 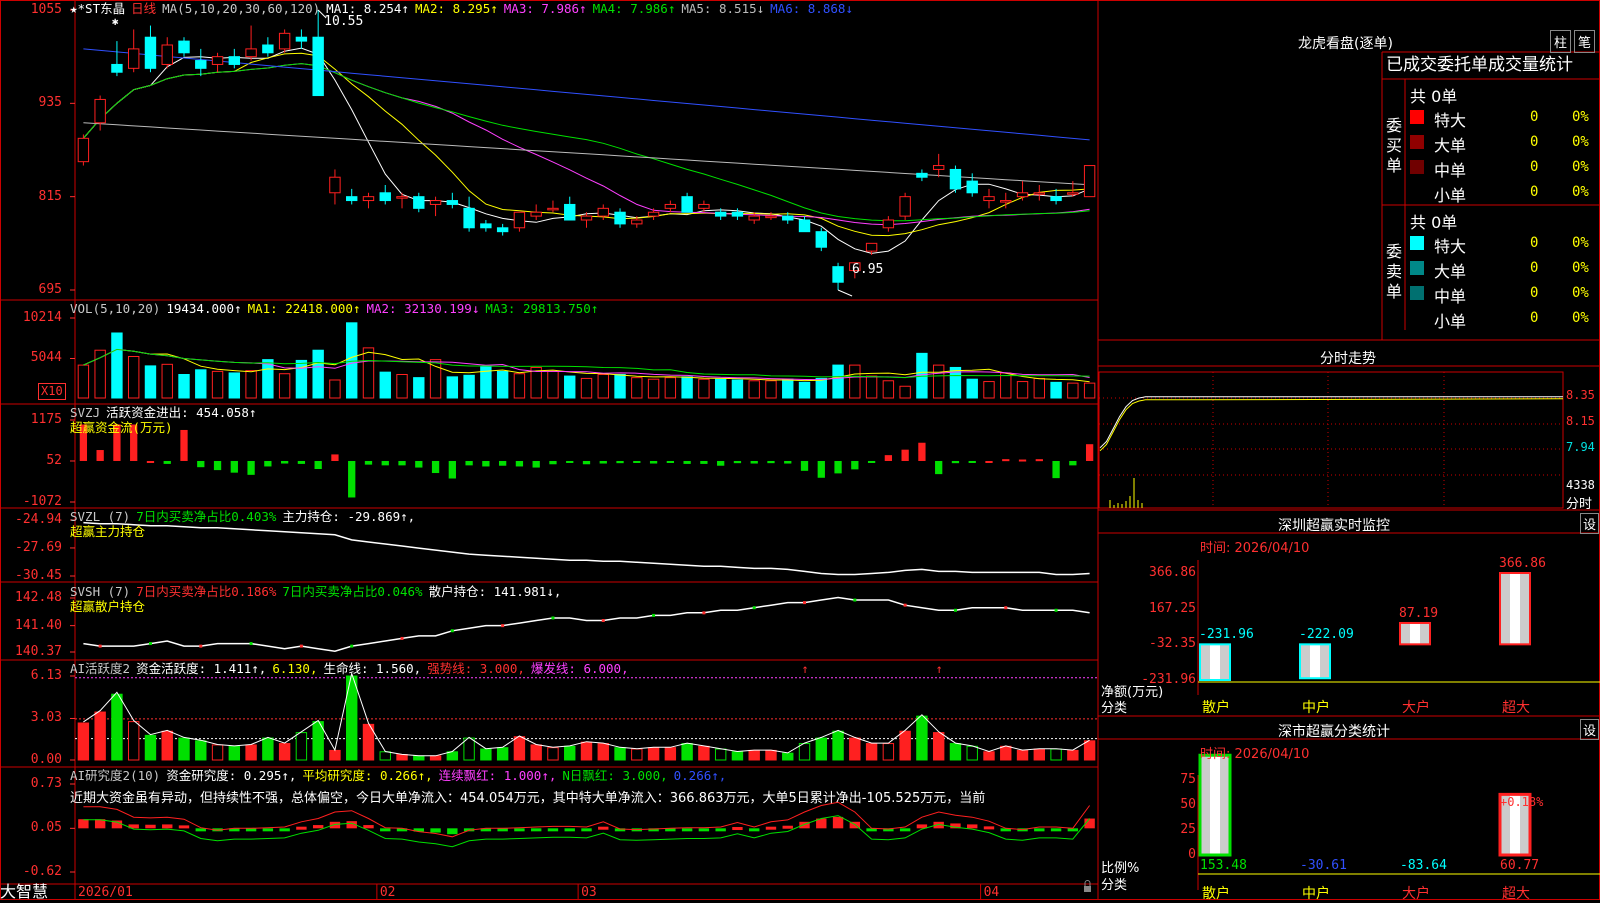 I want to click on sz-monitor-bar-highlight, so click(x=1515, y=609).